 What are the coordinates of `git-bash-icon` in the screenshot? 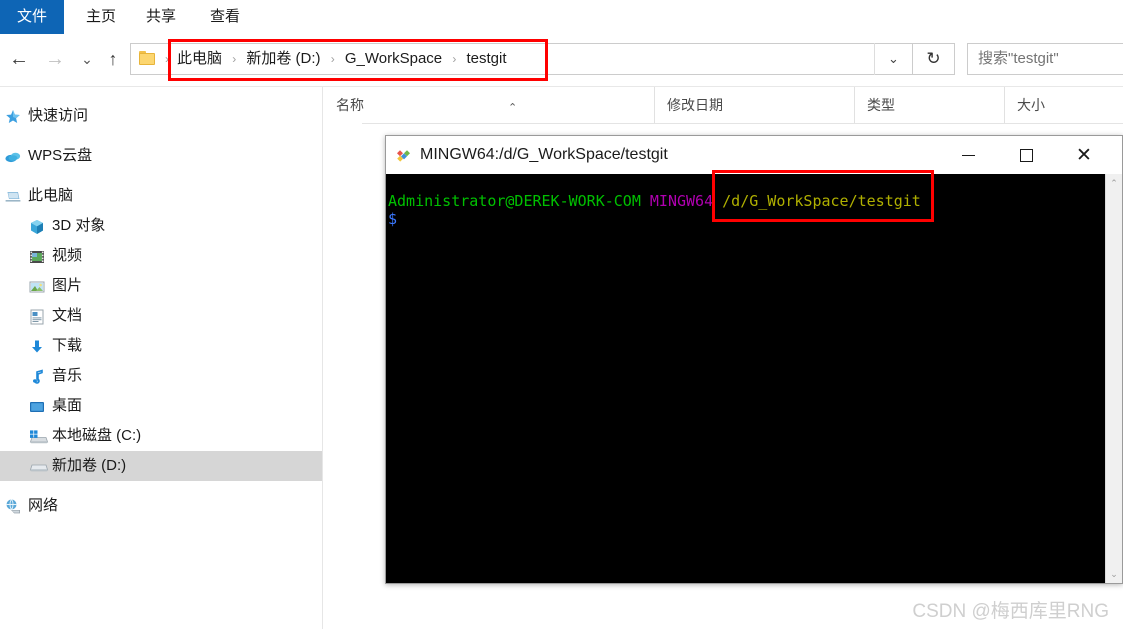 It's located at (404, 156).